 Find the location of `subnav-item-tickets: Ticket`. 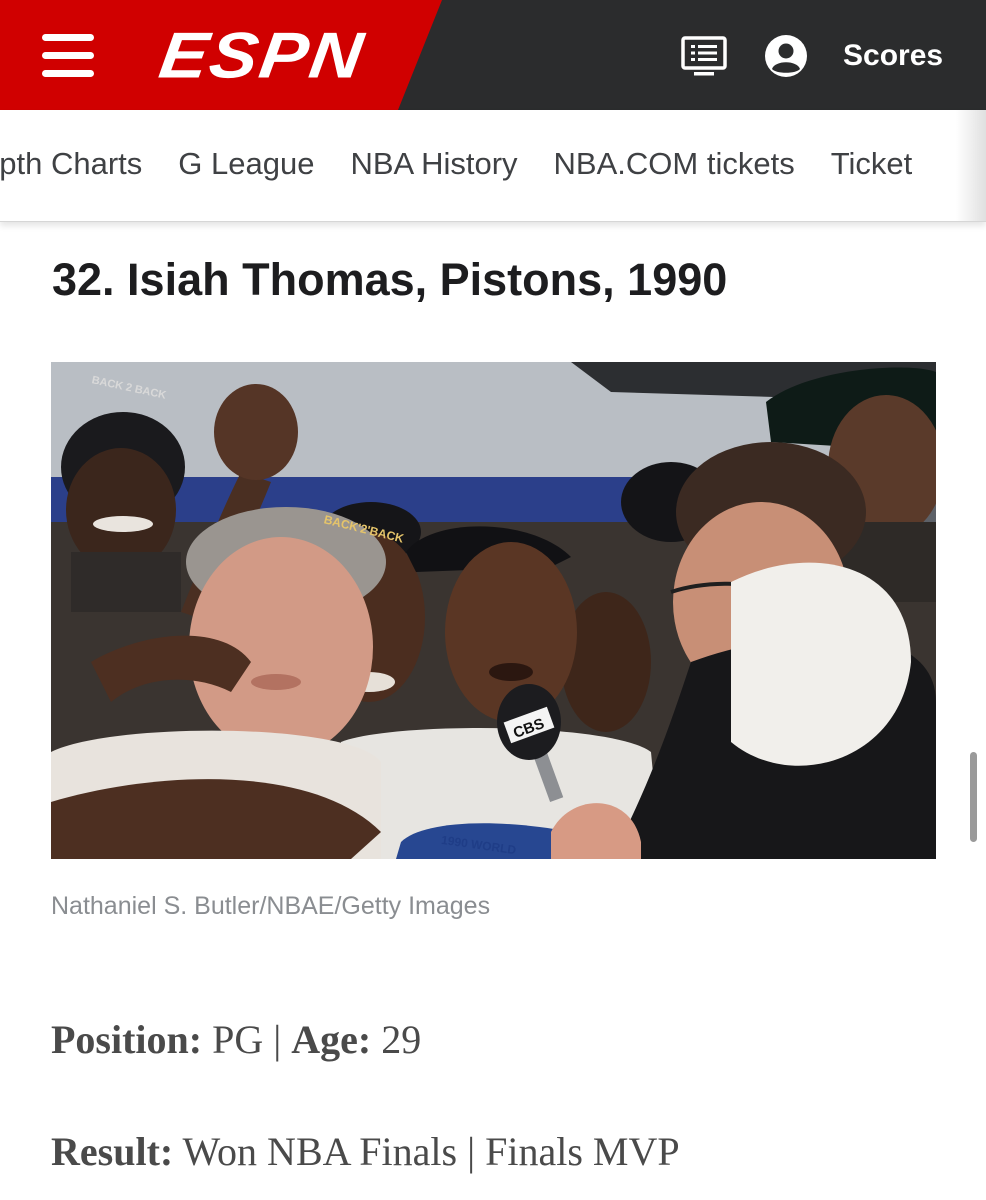

subnav-item-tickets: Ticket is located at coordinates (872, 164).